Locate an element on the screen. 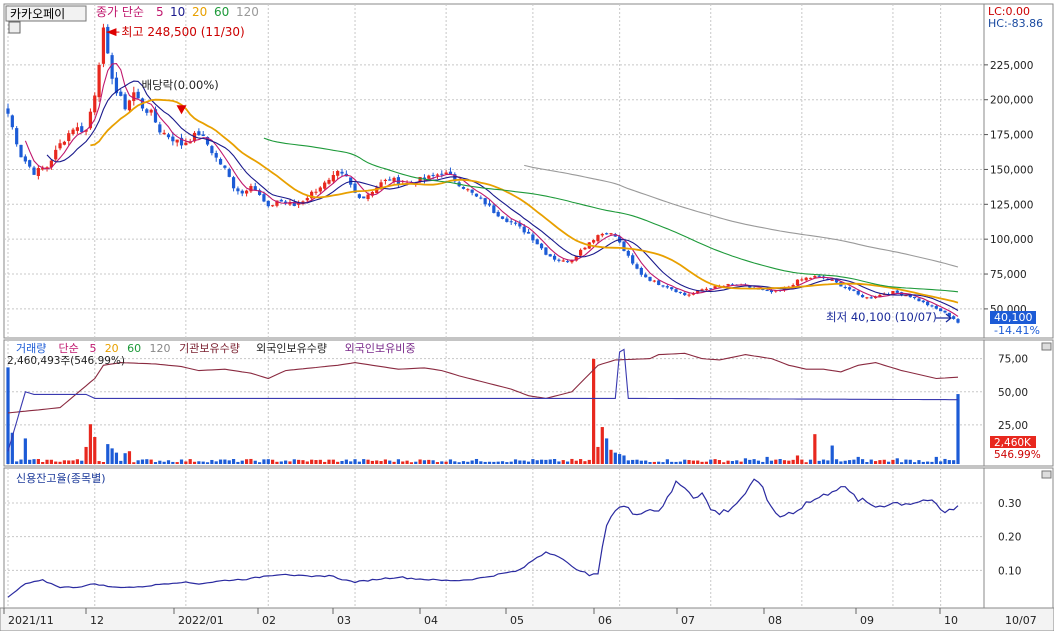  volume-legend-item: 60 is located at coordinates (134, 348).